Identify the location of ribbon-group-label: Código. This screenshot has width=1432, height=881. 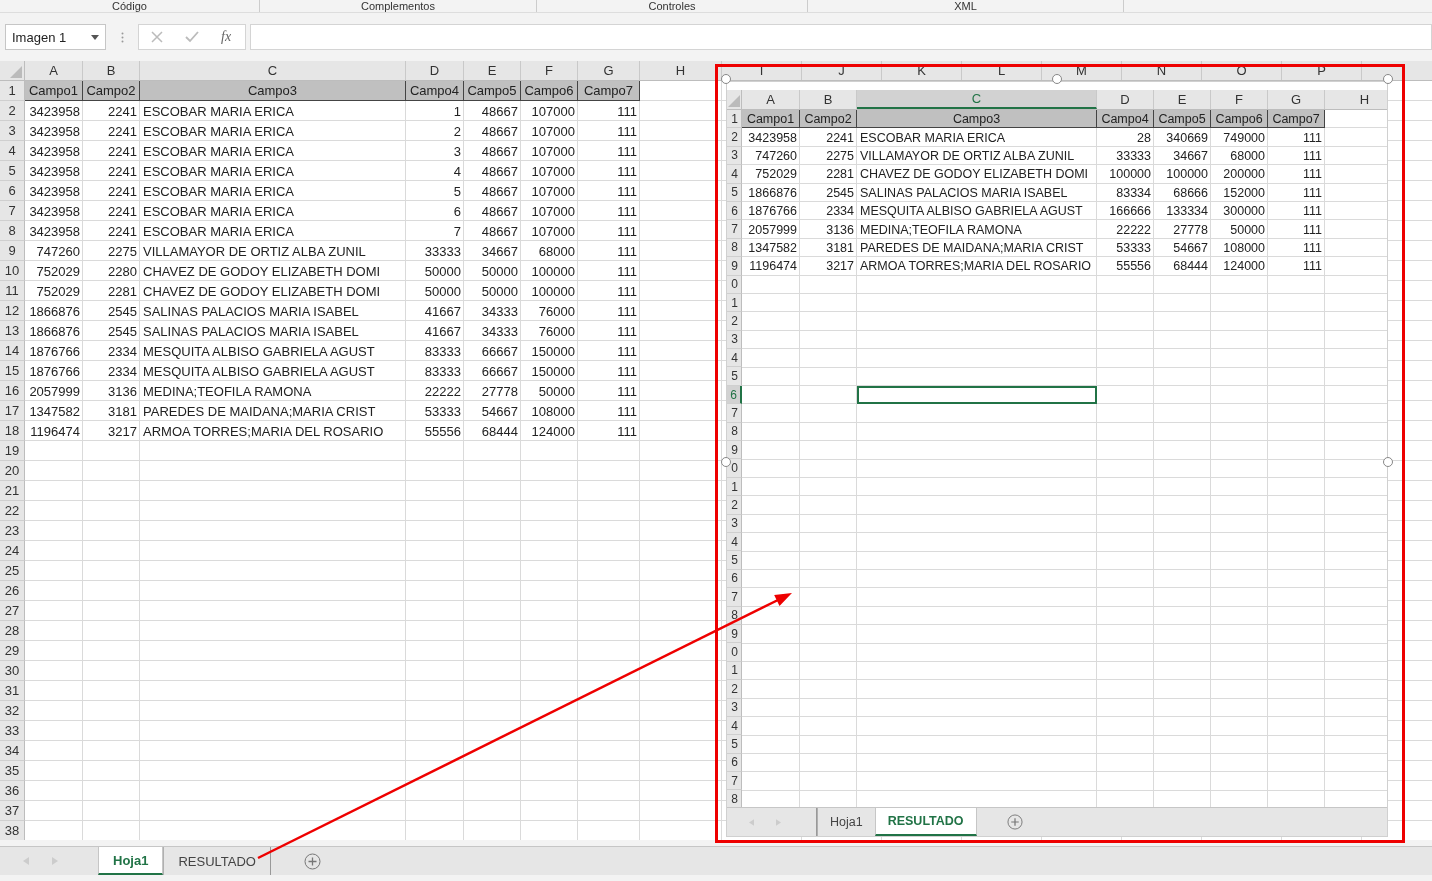
(129, 6).